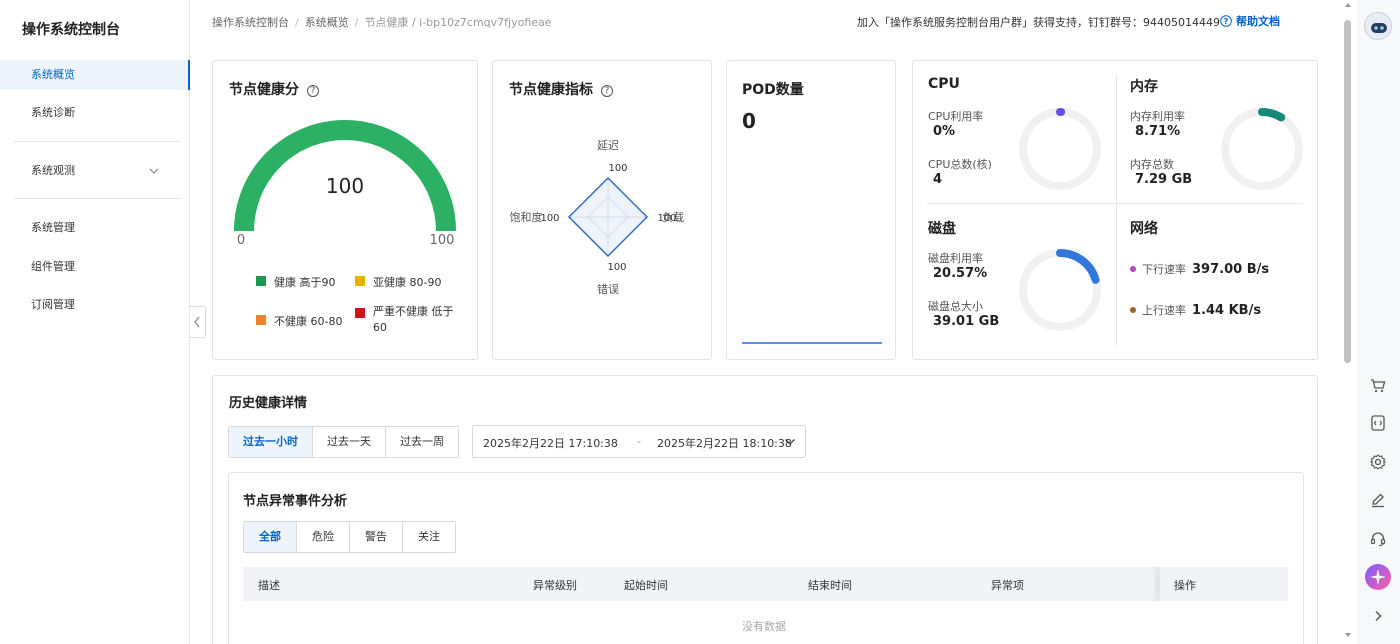 The image size is (1400, 644). I want to click on breadcrumb-current: 节点健康 / i-bp10z7cmqv7fjyofieae, so click(458, 22).